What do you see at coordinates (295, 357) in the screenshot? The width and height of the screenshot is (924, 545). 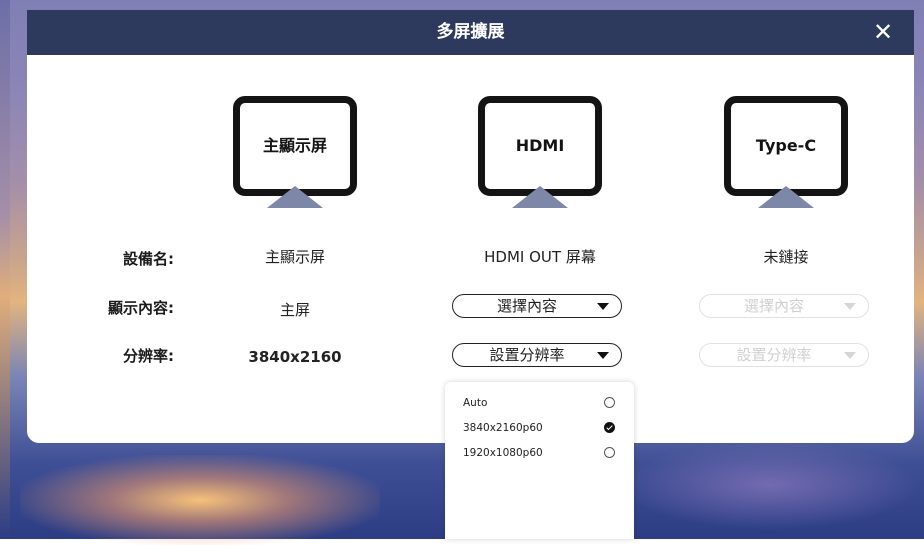 I see `resolution-main: 3840x2160` at bounding box center [295, 357].